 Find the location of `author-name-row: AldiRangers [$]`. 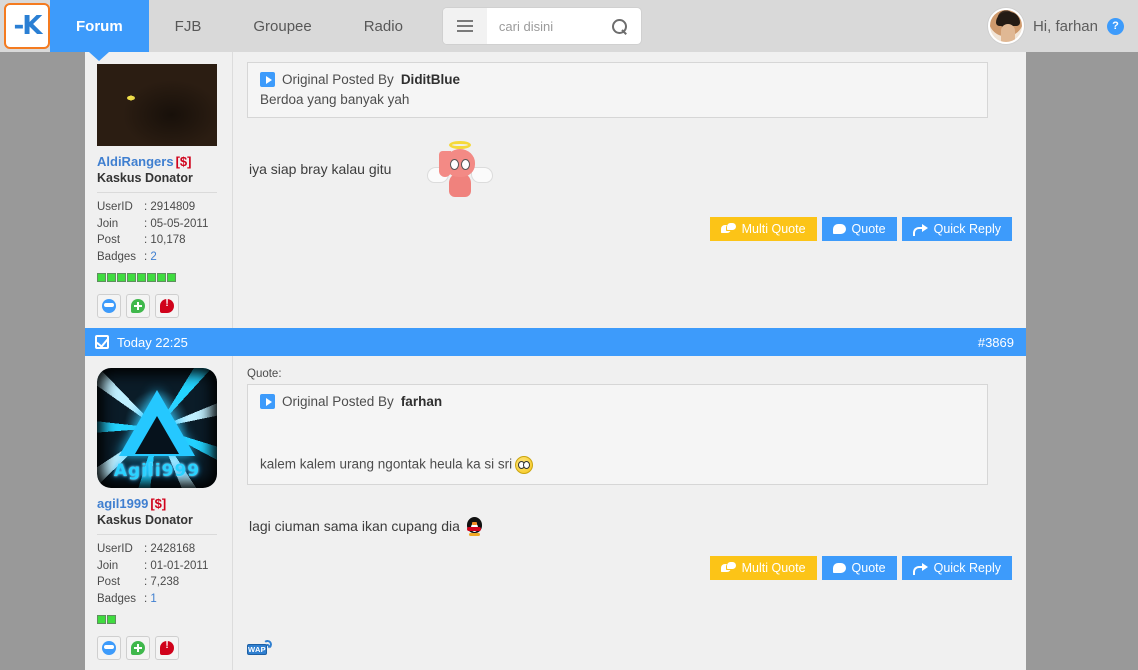

author-name-row: AldiRangers [$] is located at coordinates (164, 161).